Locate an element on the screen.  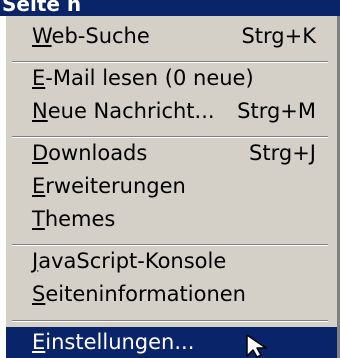
menu-item-javascript-konsole: JavaScript-Konsole is located at coordinates (180, 261).